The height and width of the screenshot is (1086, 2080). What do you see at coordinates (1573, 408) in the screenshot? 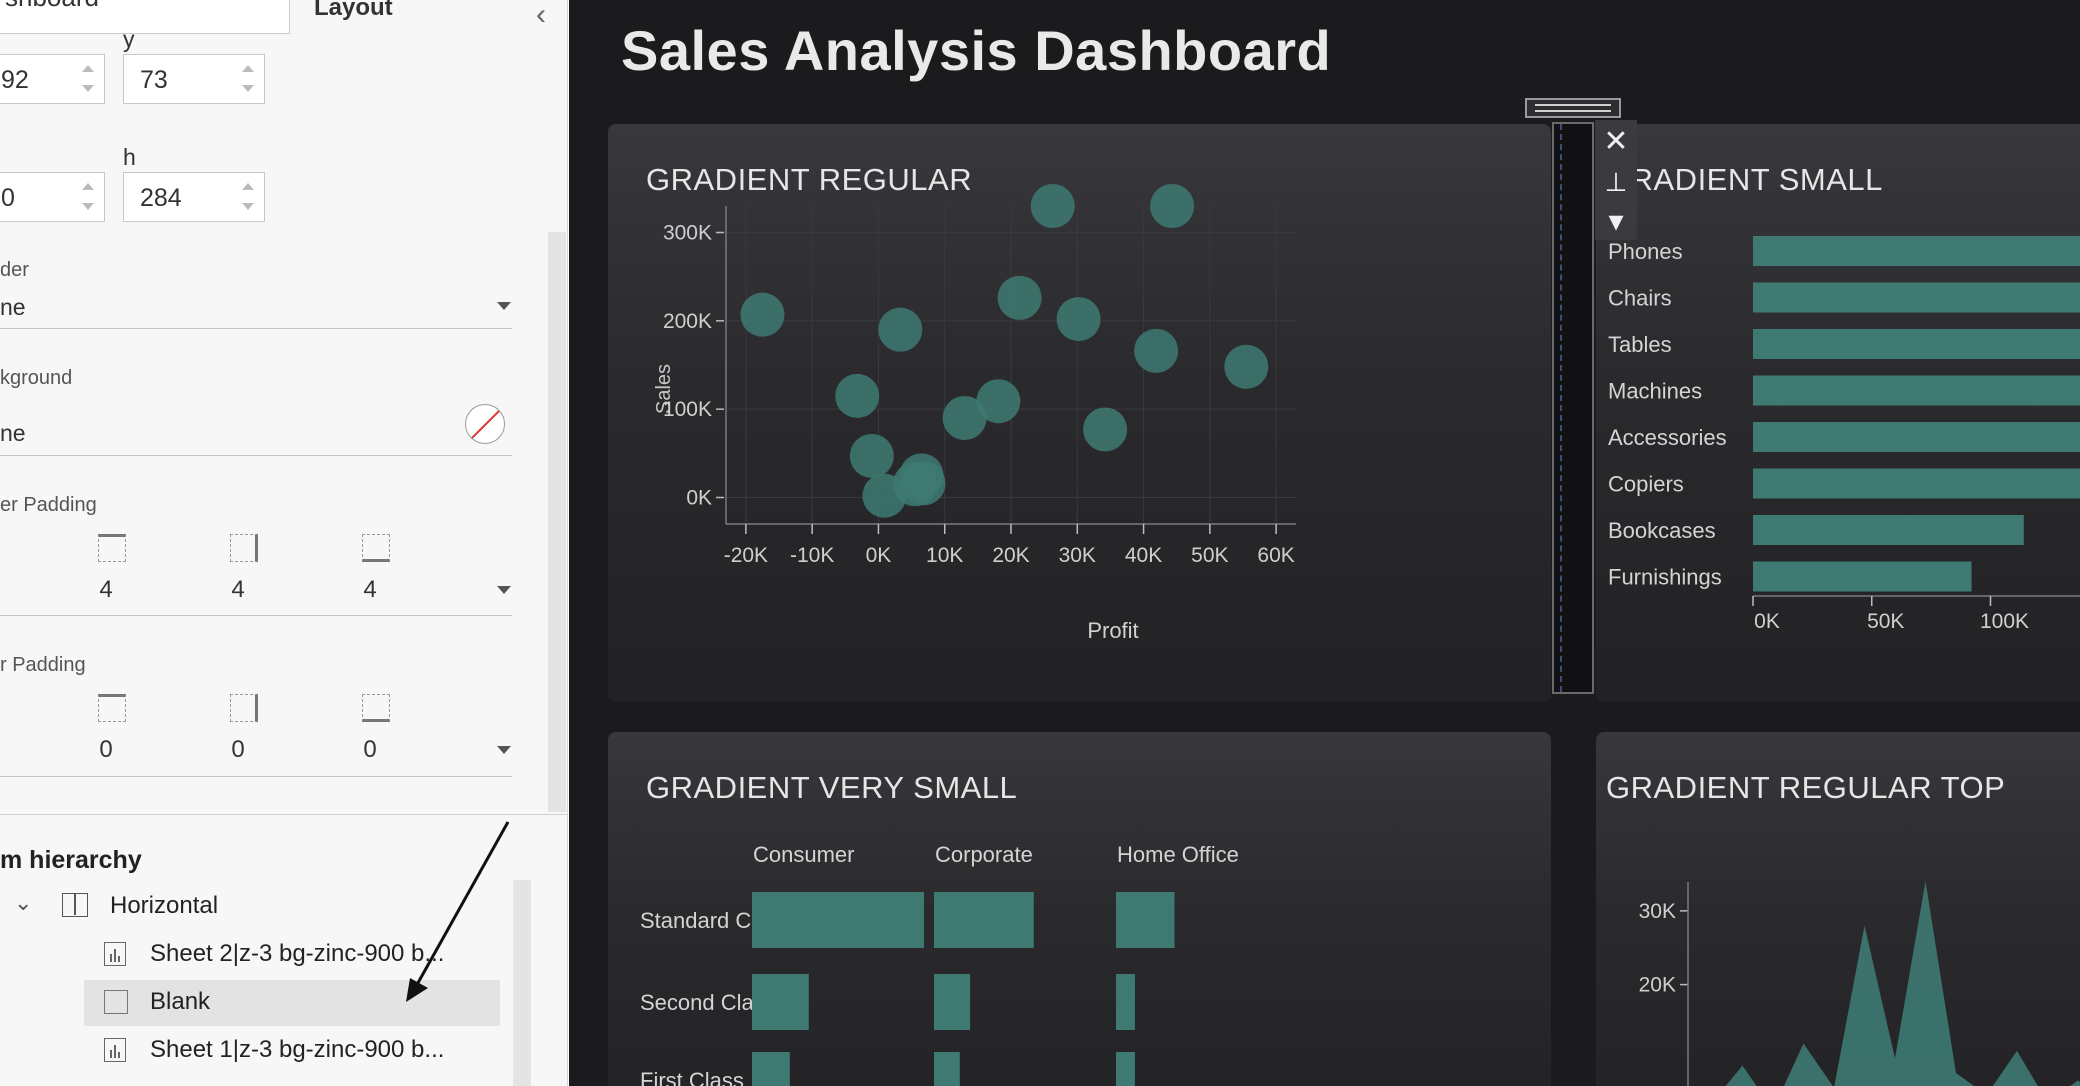
I see `blank-object-selection-frame` at bounding box center [1573, 408].